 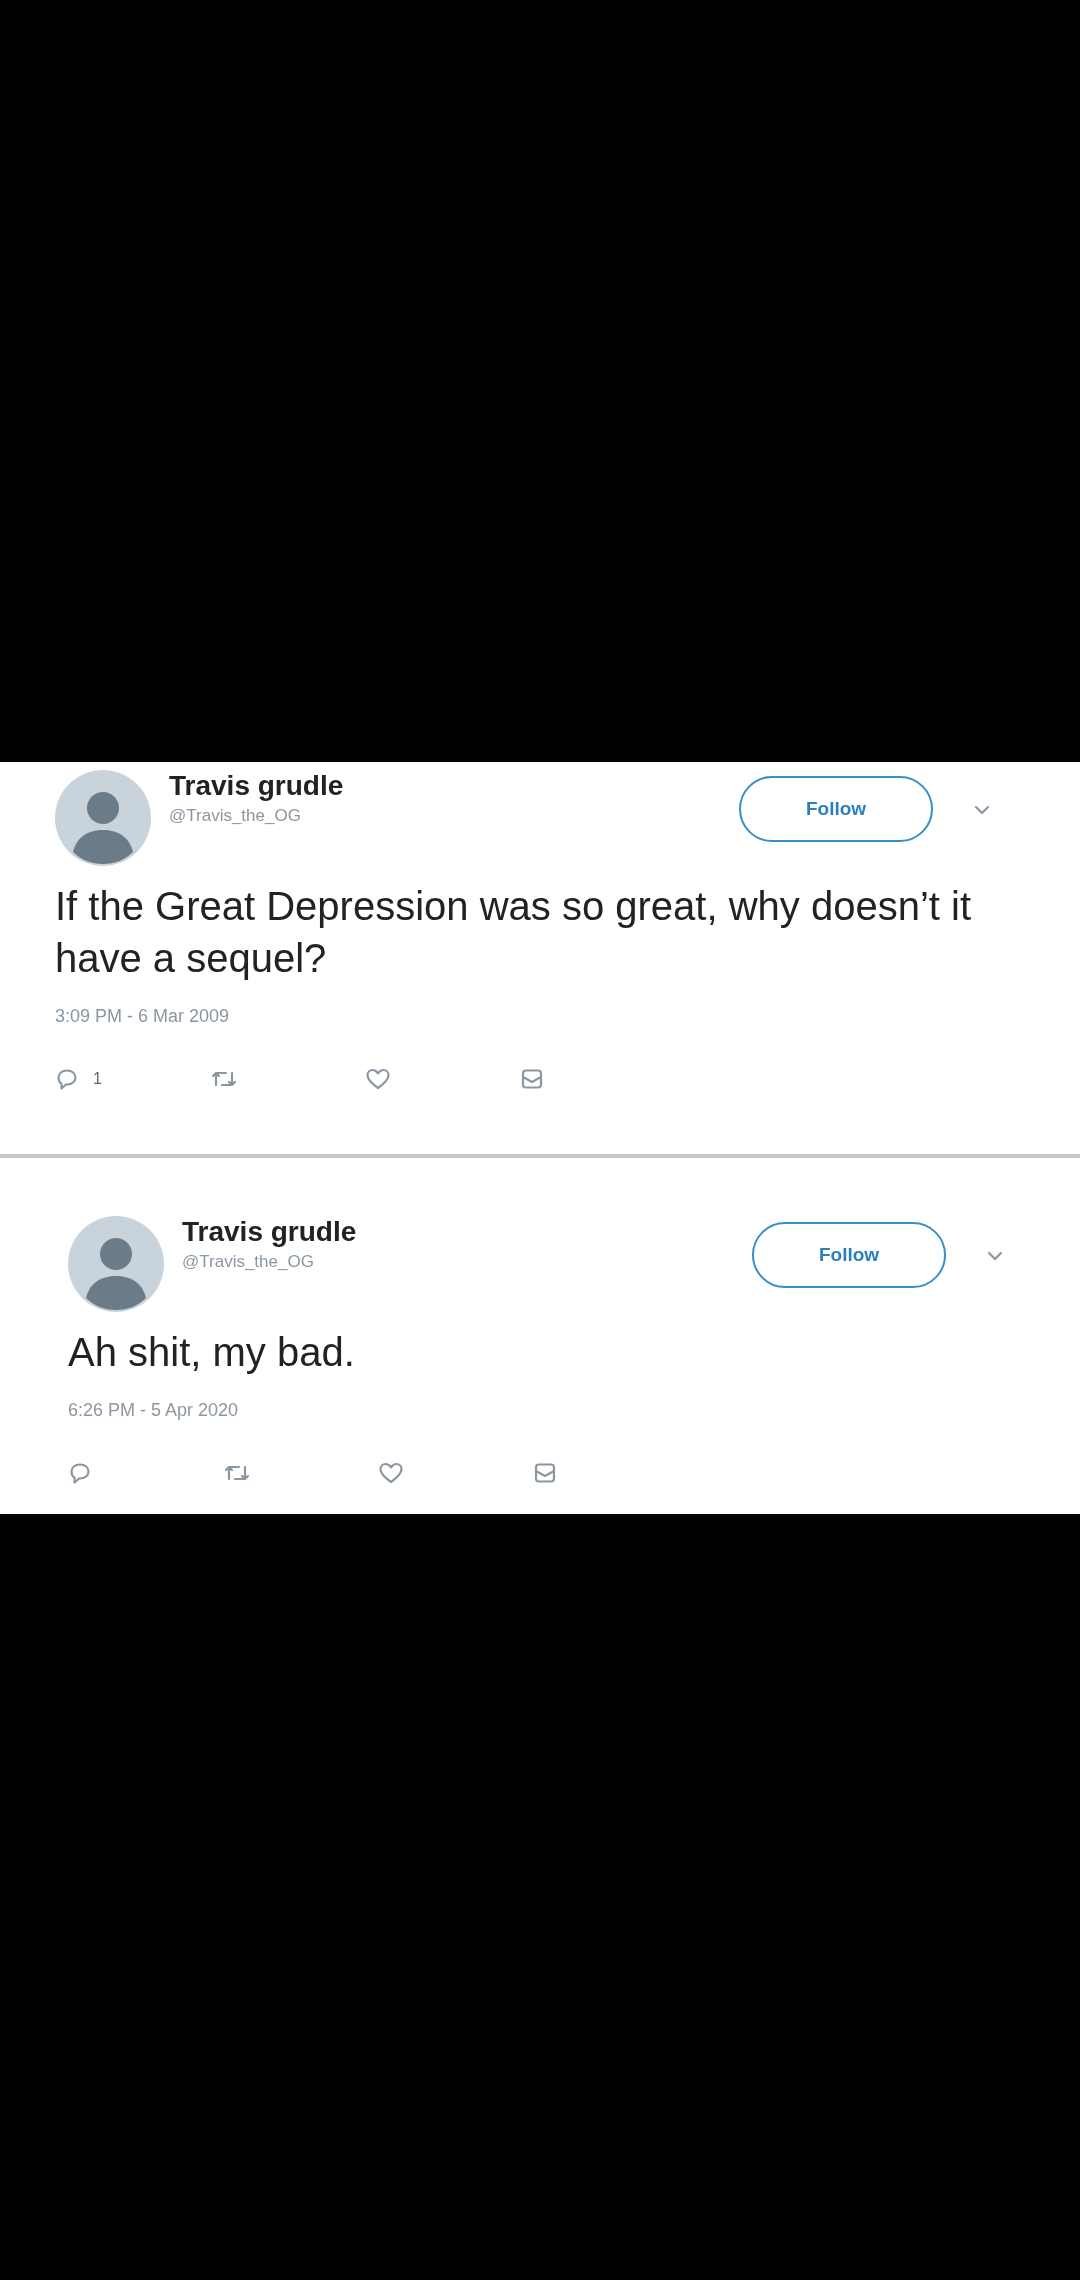 I want to click on reply-count: 1, so click(x=97, y=1079).